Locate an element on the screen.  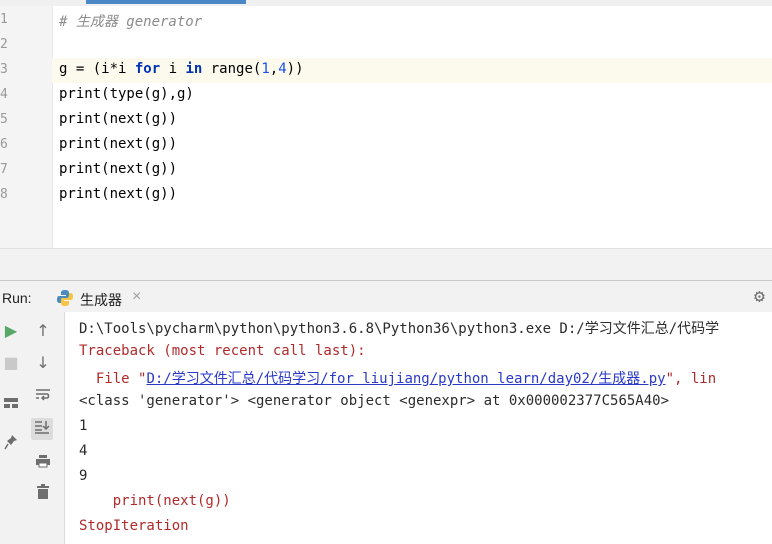
stop-icon: ■ is located at coordinates (11, 363).